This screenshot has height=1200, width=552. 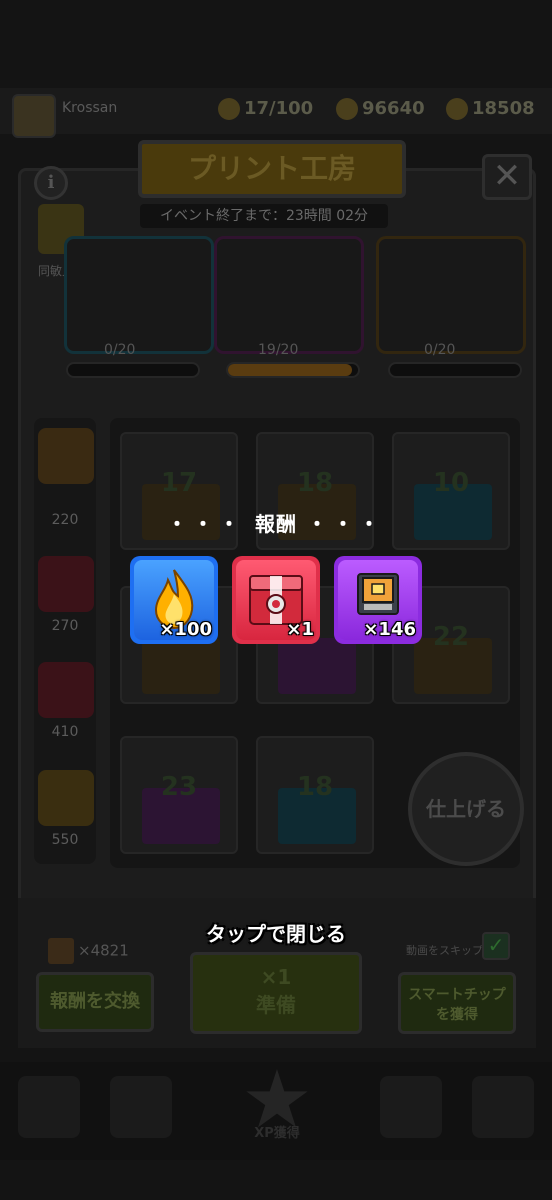 I want to click on gem-icon, so click(x=457, y=109).